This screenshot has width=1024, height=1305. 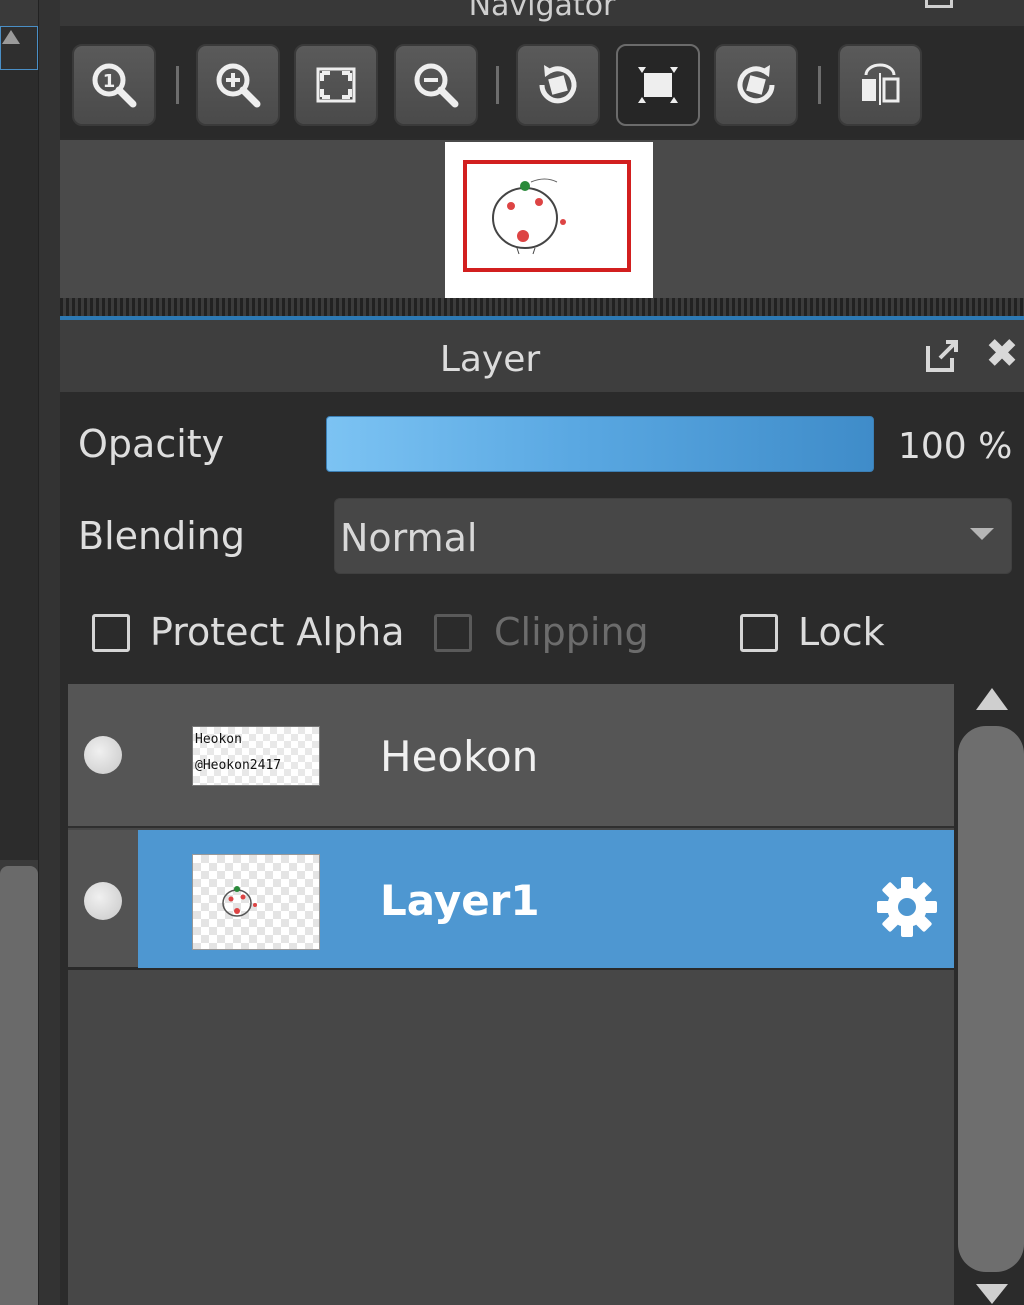 I want to click on blending-label: Blending, so click(x=161, y=536).